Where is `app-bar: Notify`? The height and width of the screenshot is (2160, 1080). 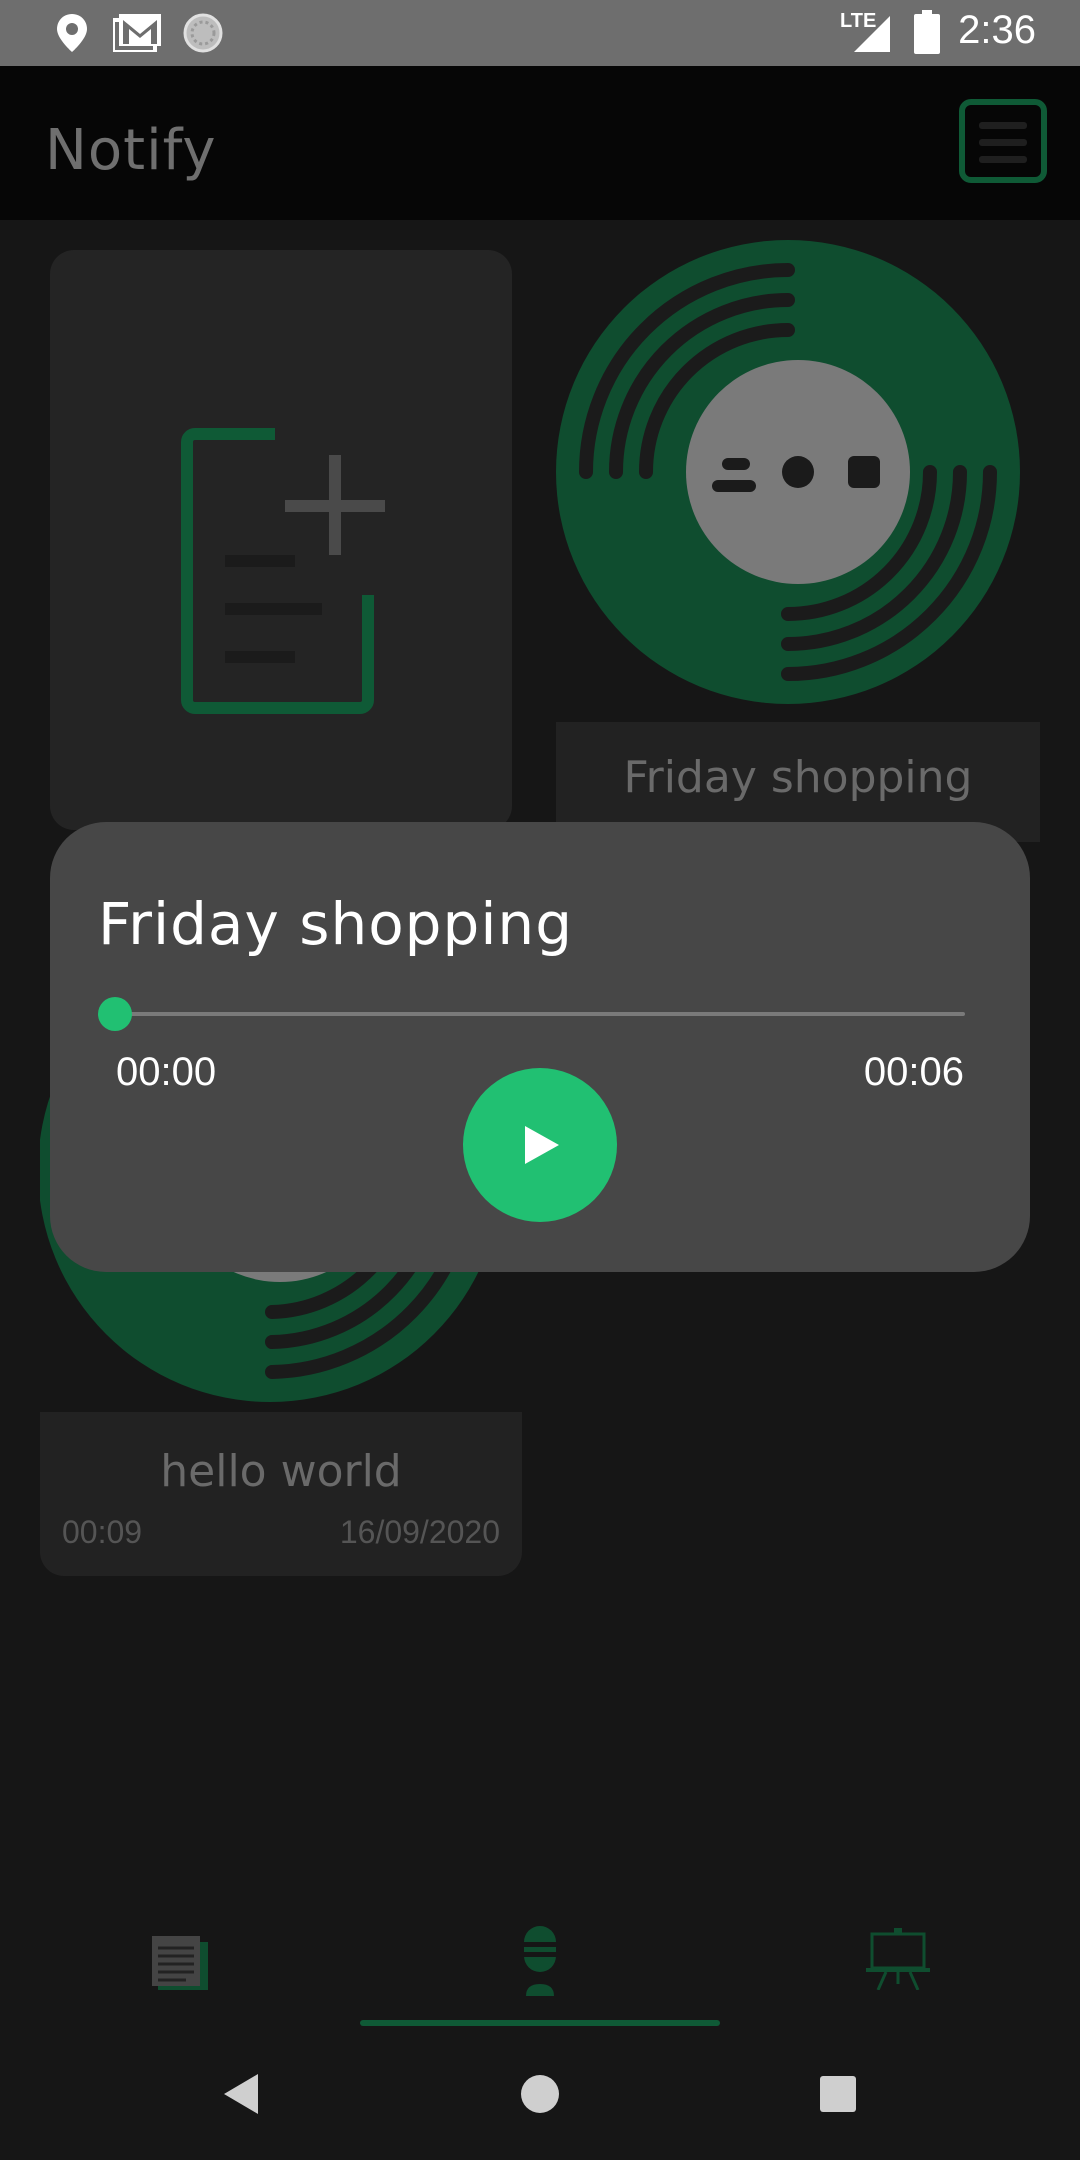
app-bar: Notify is located at coordinates (540, 143).